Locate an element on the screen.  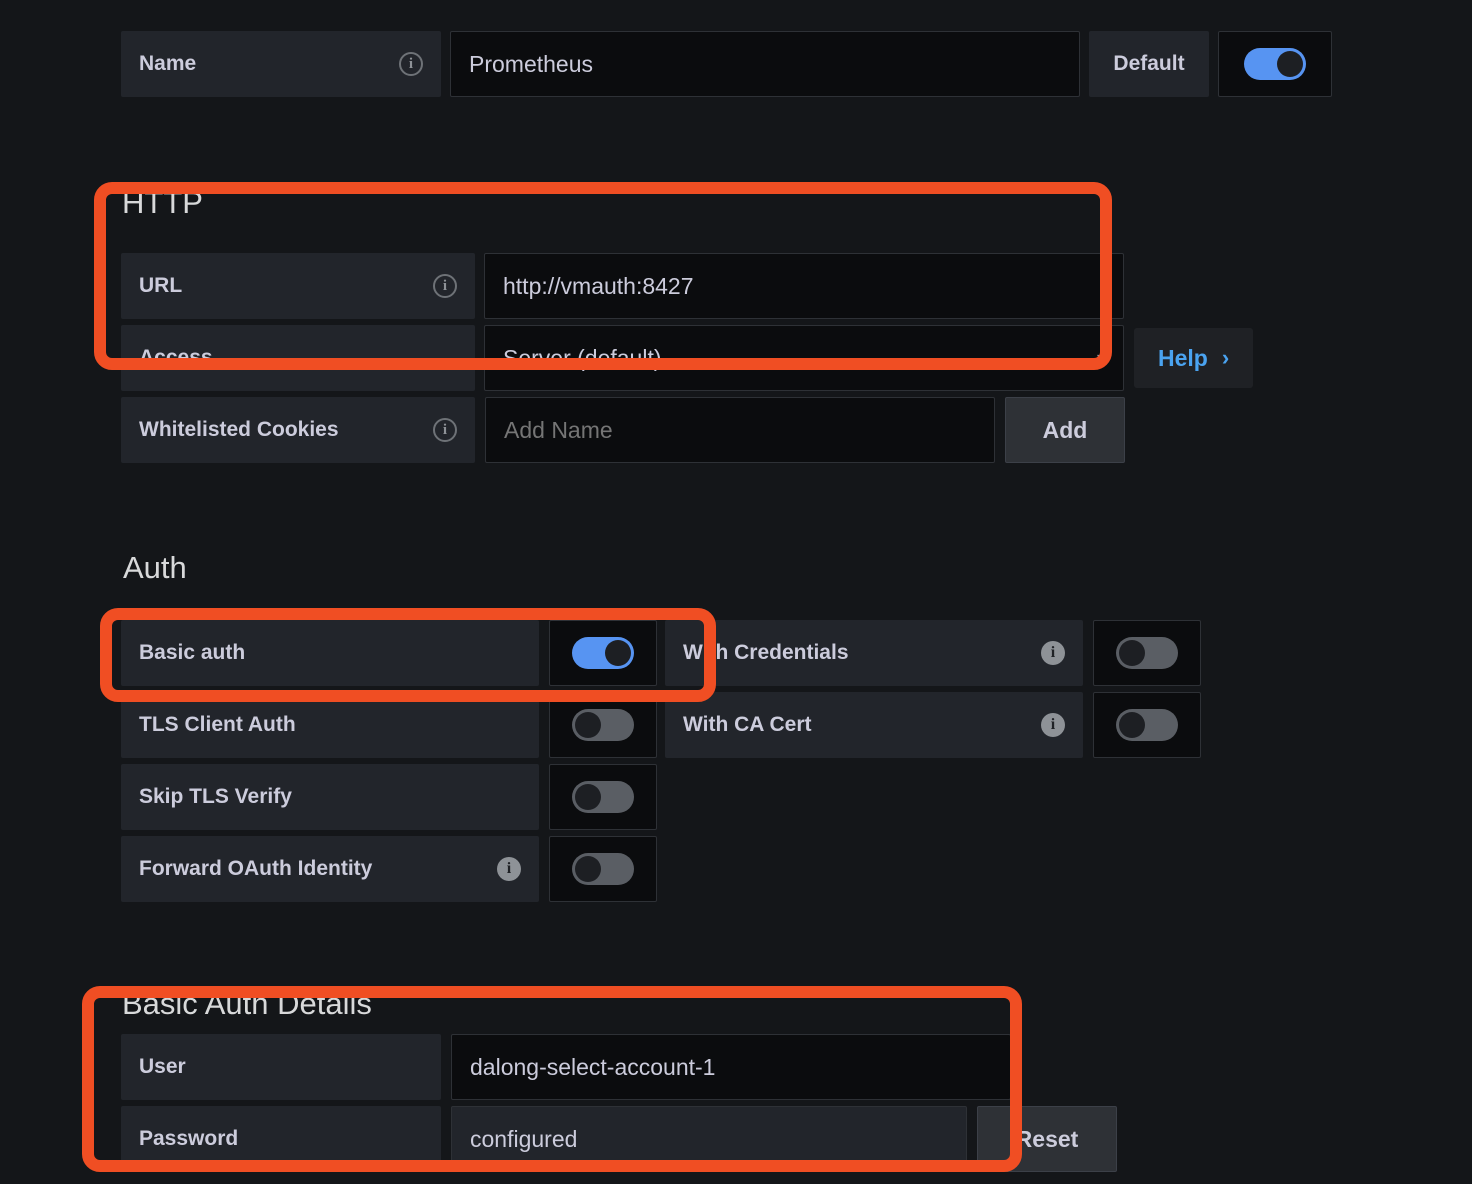
with-credentials-label: With Credentials is located at coordinates (766, 652).